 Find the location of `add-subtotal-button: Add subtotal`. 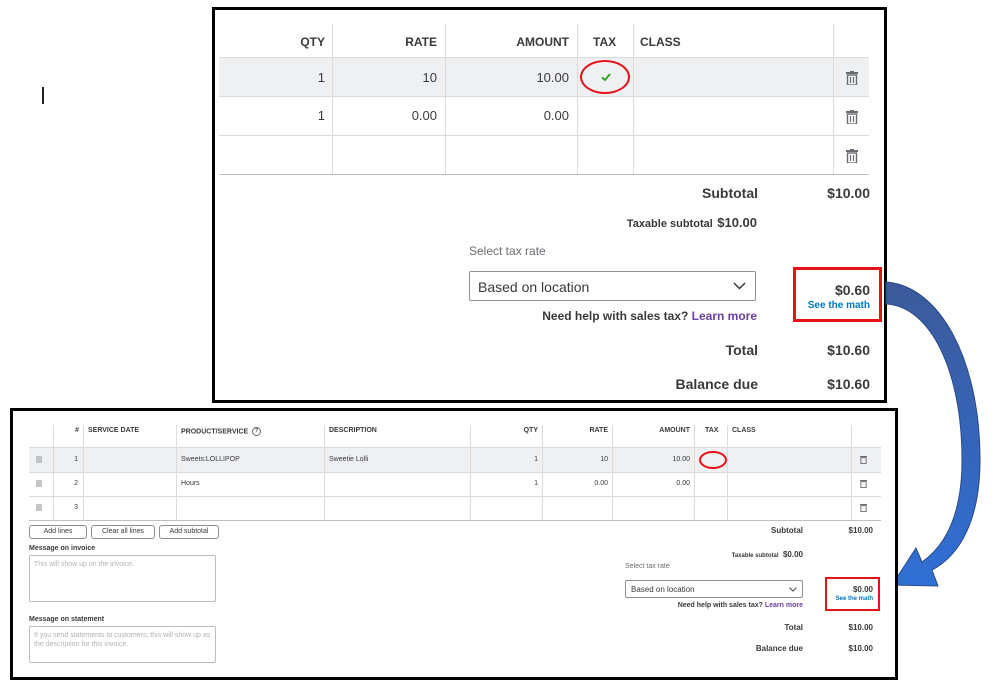

add-subtotal-button: Add subtotal is located at coordinates (189, 532).